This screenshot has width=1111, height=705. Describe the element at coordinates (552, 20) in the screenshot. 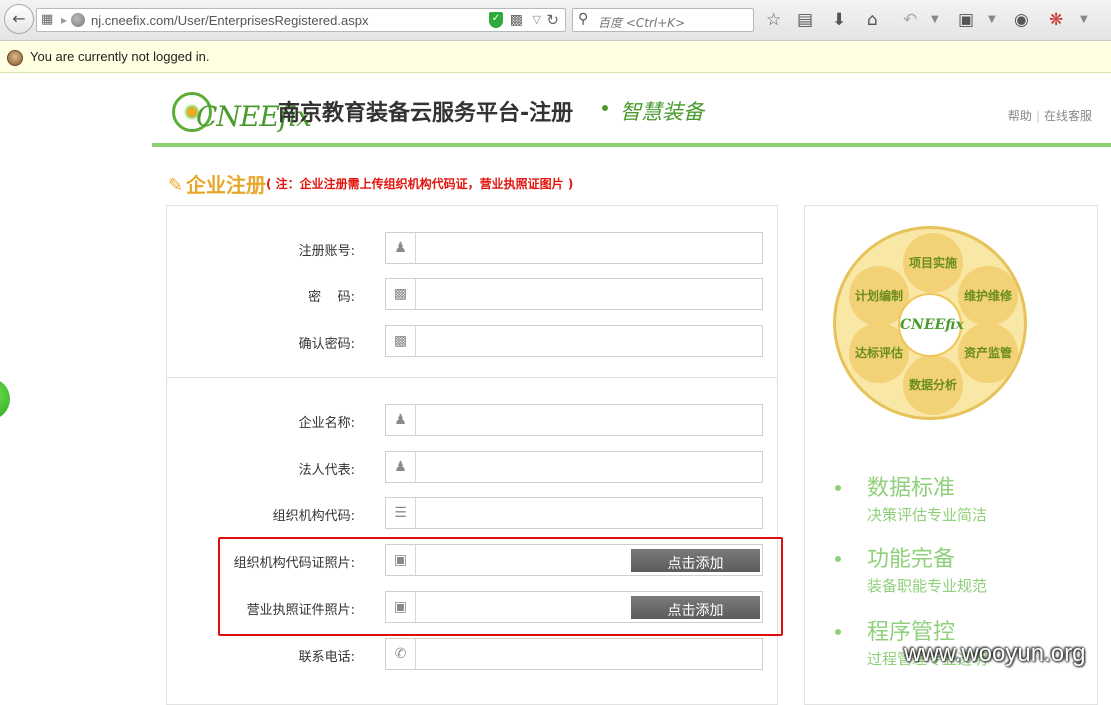

I see `reload-icon: ↻` at that location.